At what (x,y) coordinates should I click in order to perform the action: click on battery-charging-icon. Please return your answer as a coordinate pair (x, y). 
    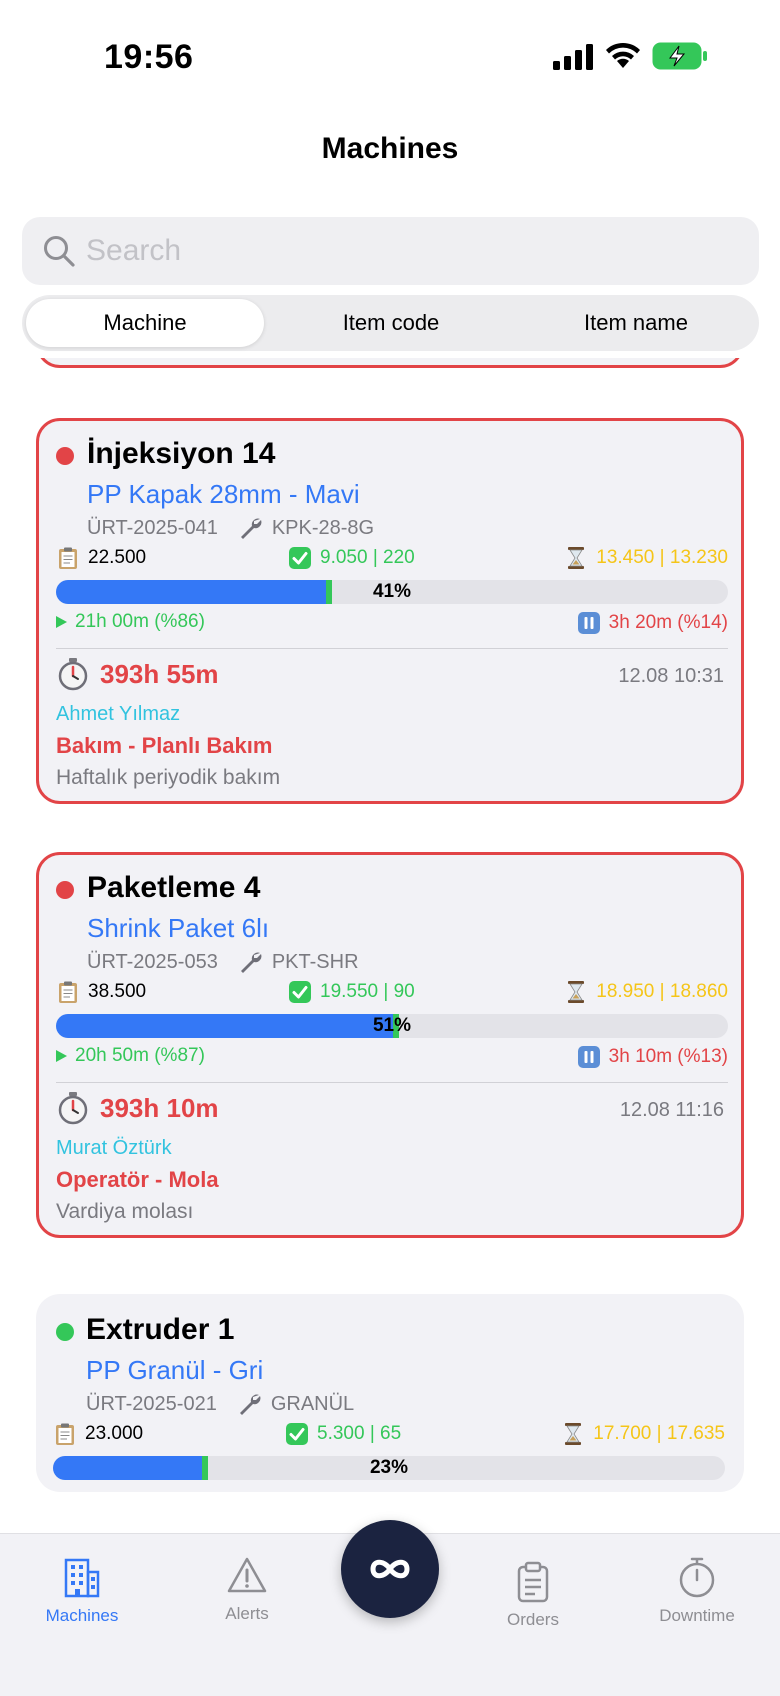
    Looking at the image, I should click on (679, 56).